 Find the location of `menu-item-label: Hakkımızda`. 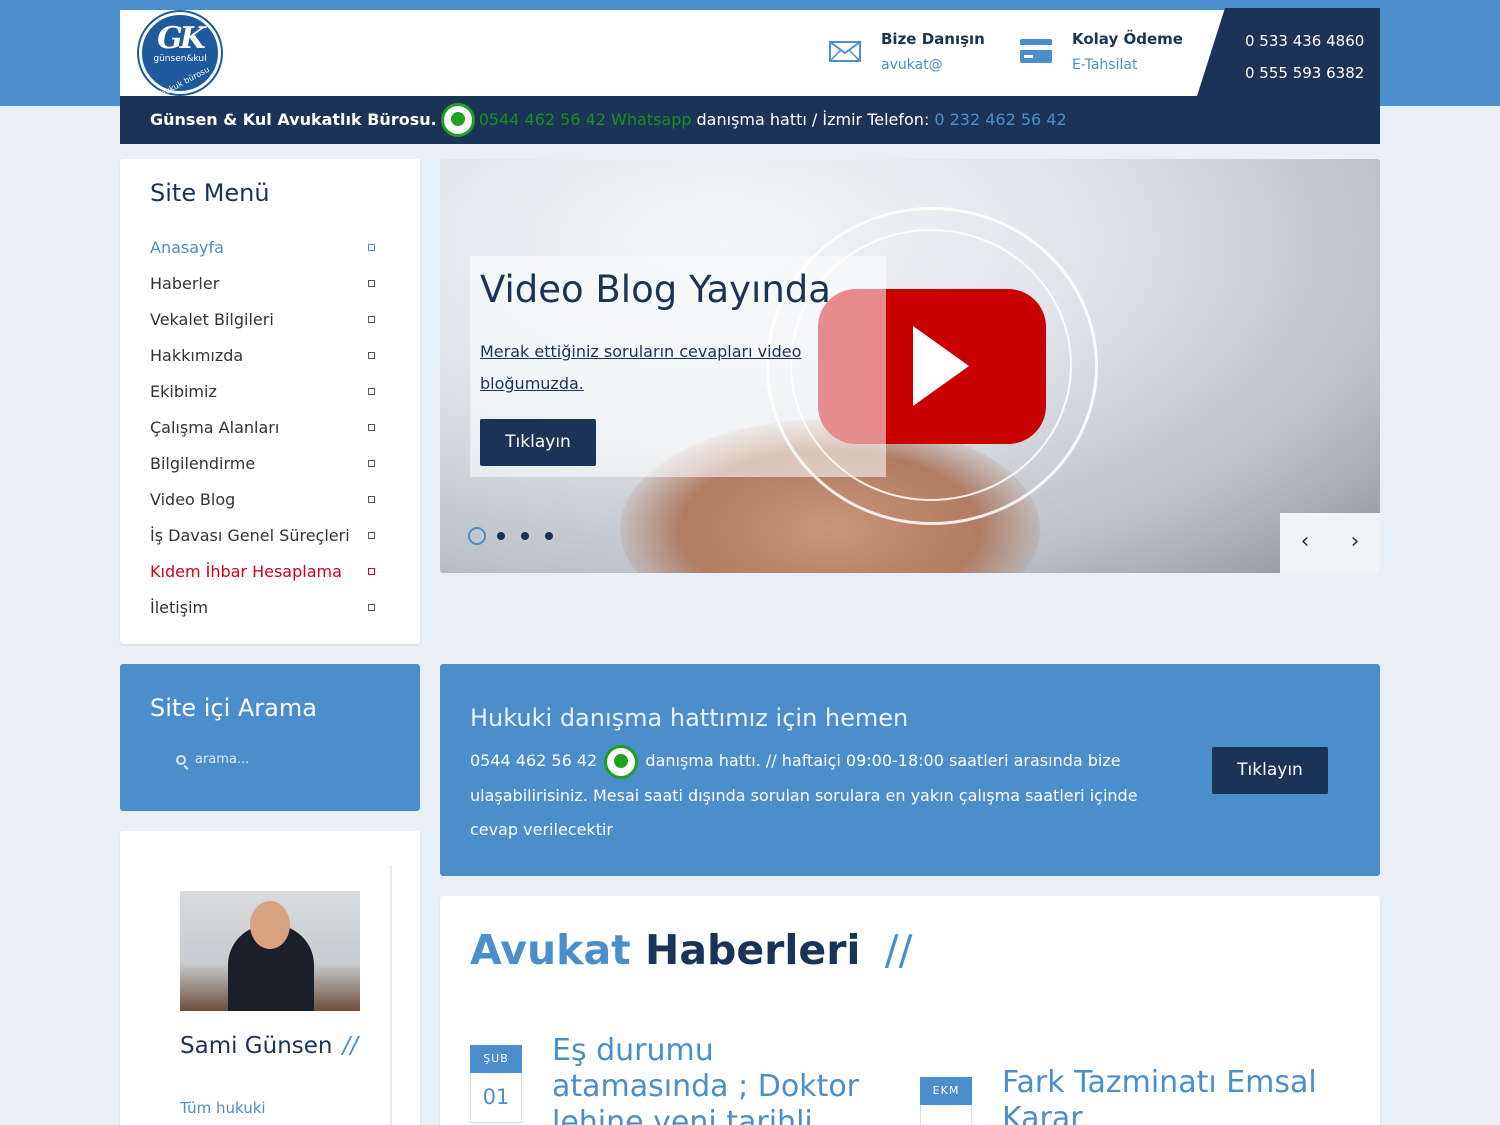

menu-item-label: Hakkımızda is located at coordinates (197, 355).